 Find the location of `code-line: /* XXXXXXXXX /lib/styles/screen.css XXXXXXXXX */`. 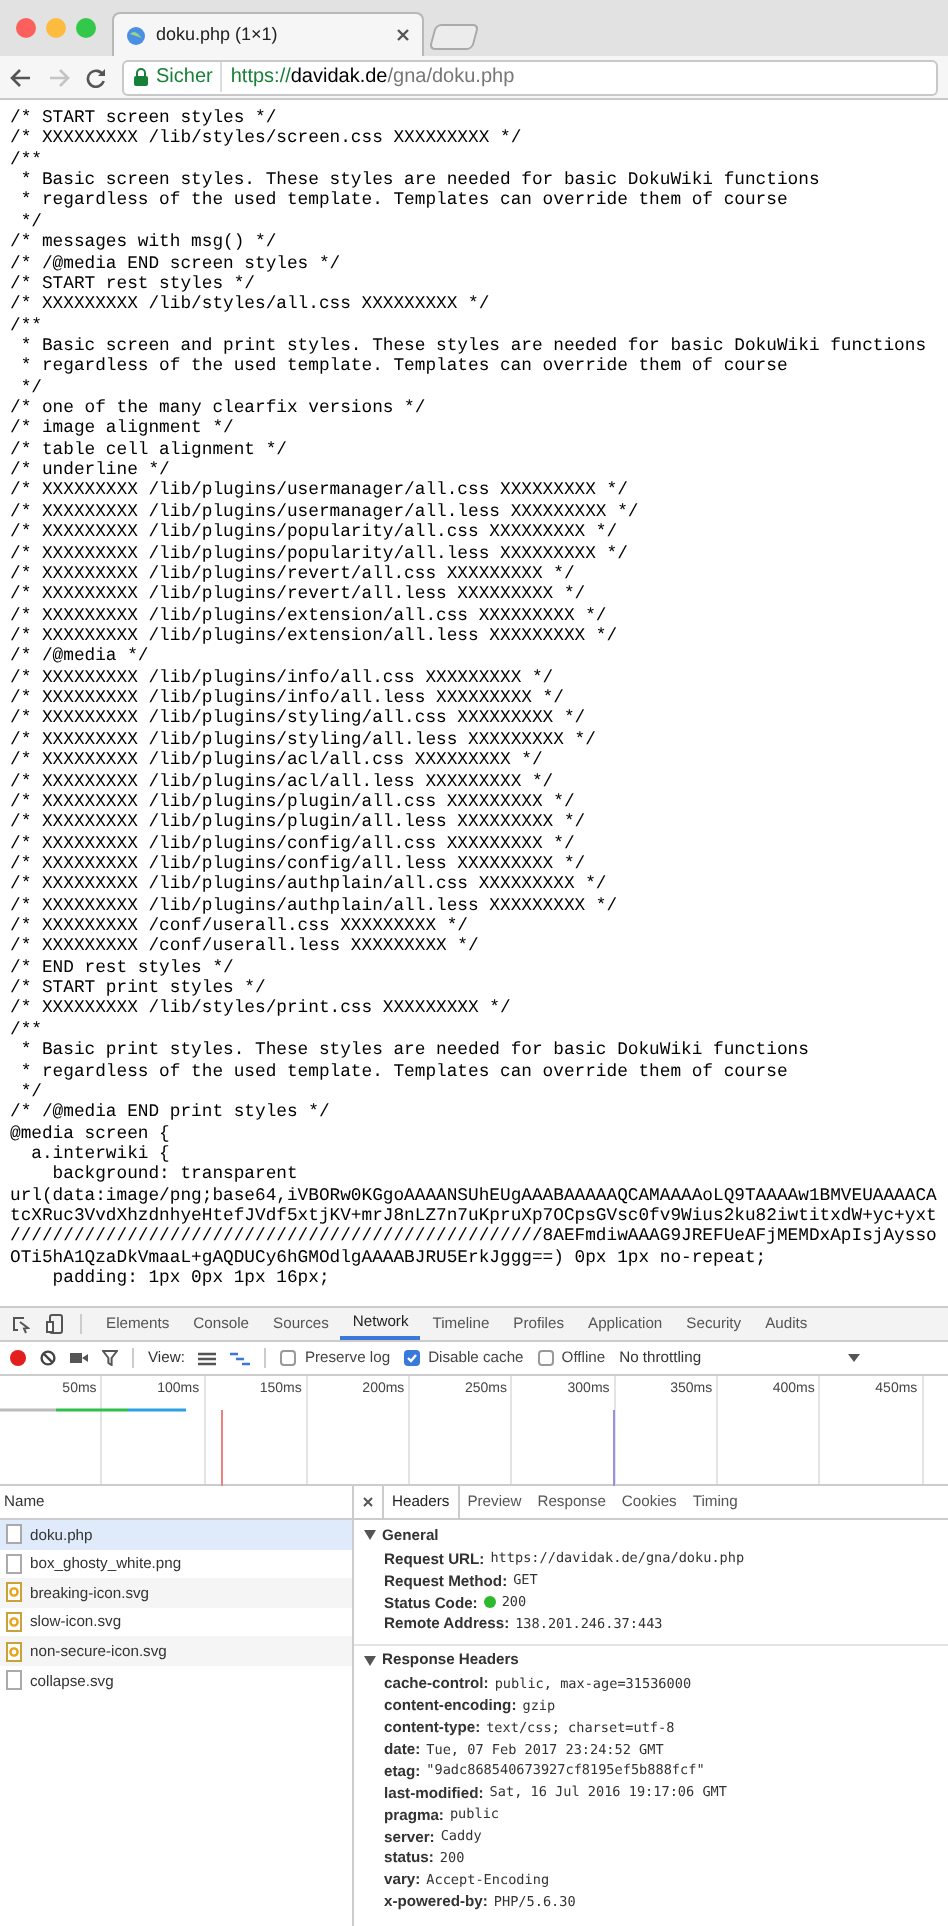

code-line: /* XXXXXXXXX /lib/styles/screen.css XXXXXXXXX */ is located at coordinates (266, 139).